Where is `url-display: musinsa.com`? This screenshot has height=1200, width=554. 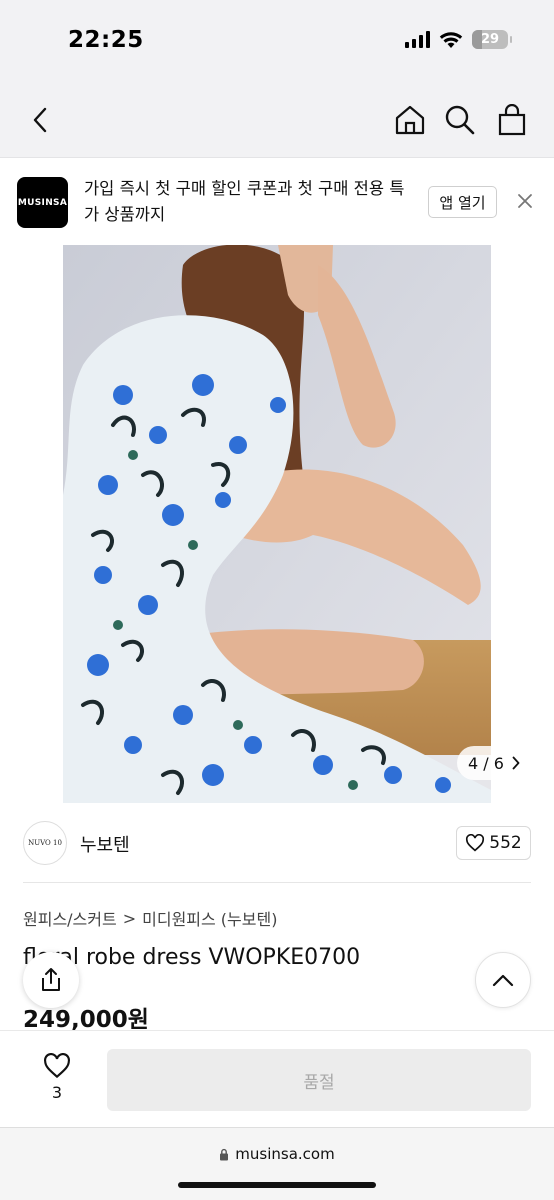 url-display: musinsa.com is located at coordinates (277, 1154).